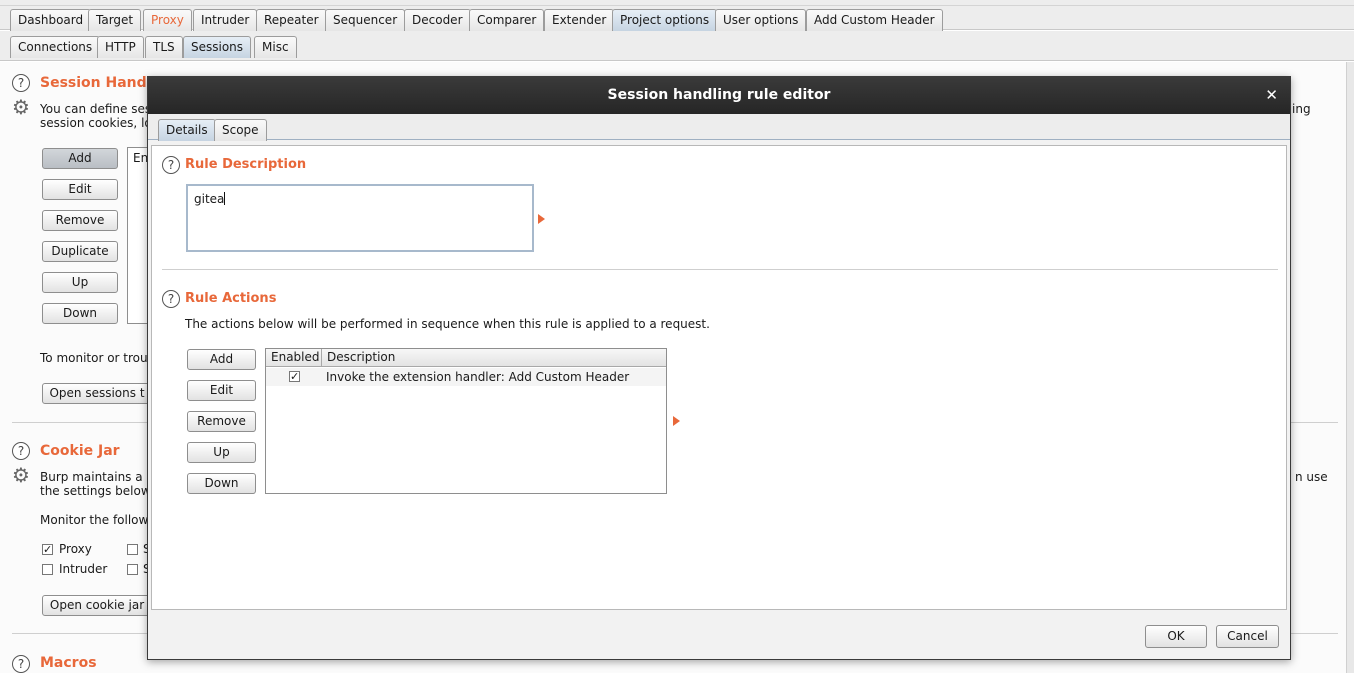 The image size is (1354, 673). I want to click on tab-dashboard: Dashboard, so click(51, 20).